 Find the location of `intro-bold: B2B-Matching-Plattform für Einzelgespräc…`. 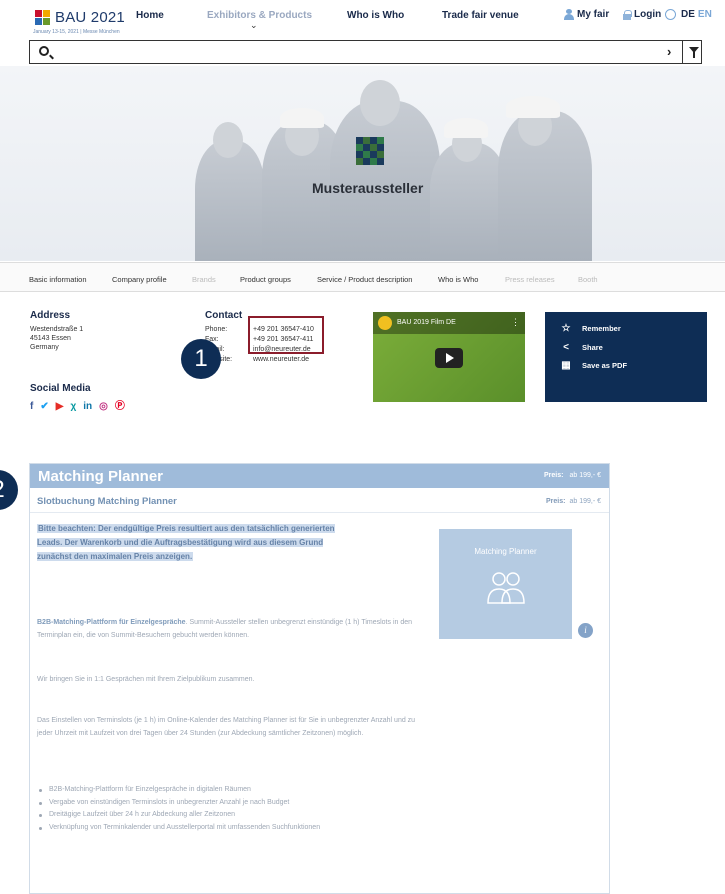

intro-bold: B2B-Matching-Plattform für Einzelgespräc… is located at coordinates (111, 622).